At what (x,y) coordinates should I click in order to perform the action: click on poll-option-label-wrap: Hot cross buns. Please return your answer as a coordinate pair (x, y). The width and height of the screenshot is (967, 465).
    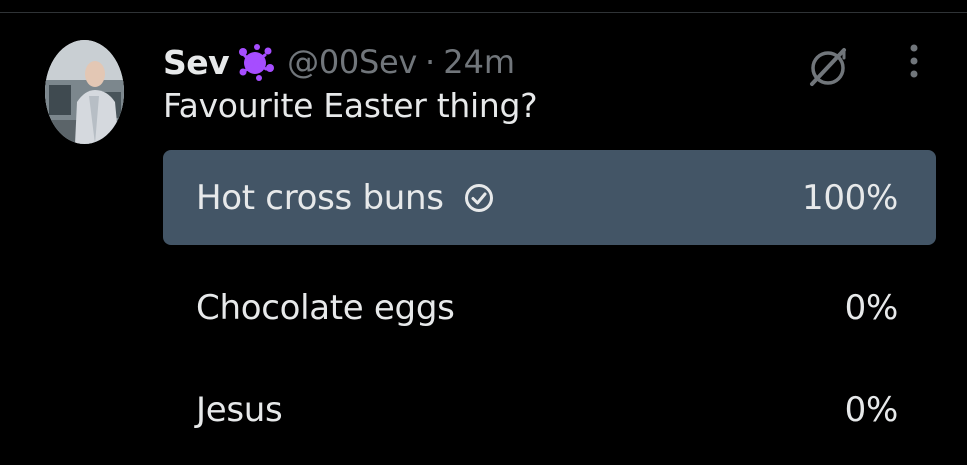
    Looking at the image, I should click on (346, 197).